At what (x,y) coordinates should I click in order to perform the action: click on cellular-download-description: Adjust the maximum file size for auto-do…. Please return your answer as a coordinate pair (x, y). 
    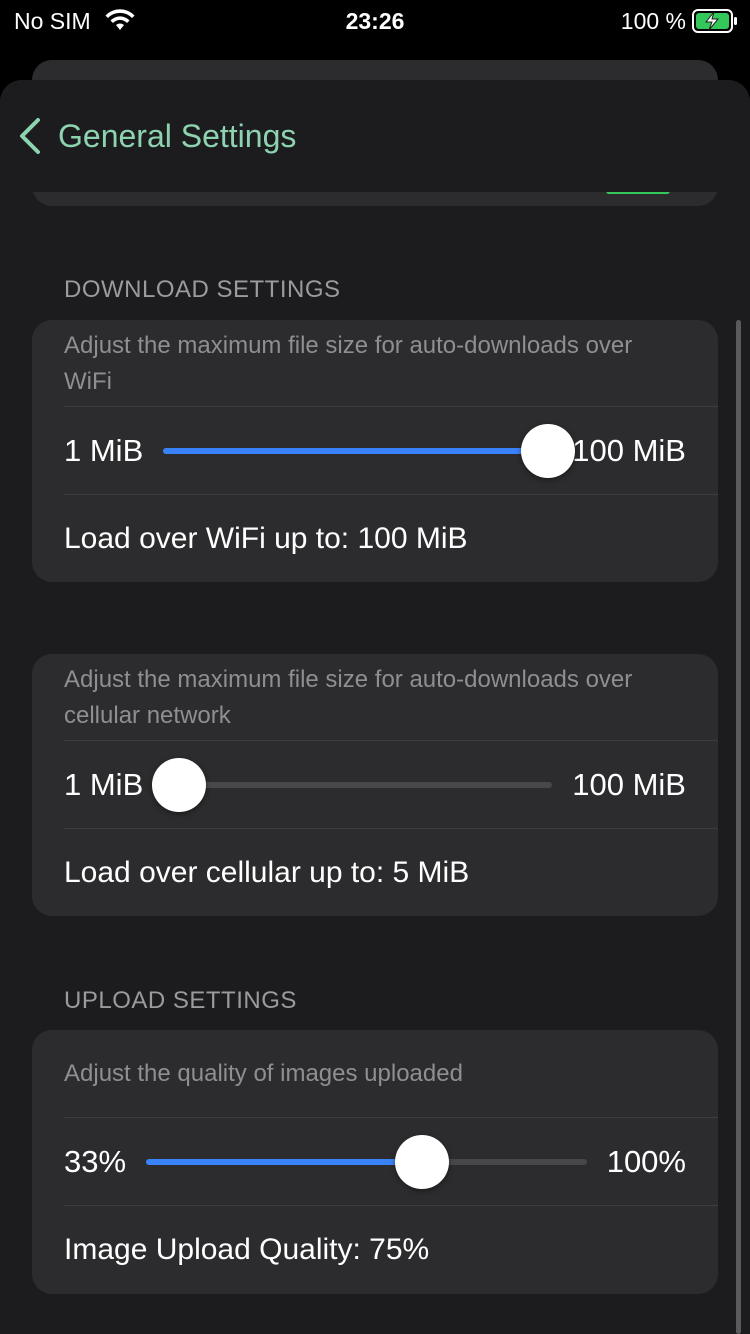
    Looking at the image, I should click on (348, 697).